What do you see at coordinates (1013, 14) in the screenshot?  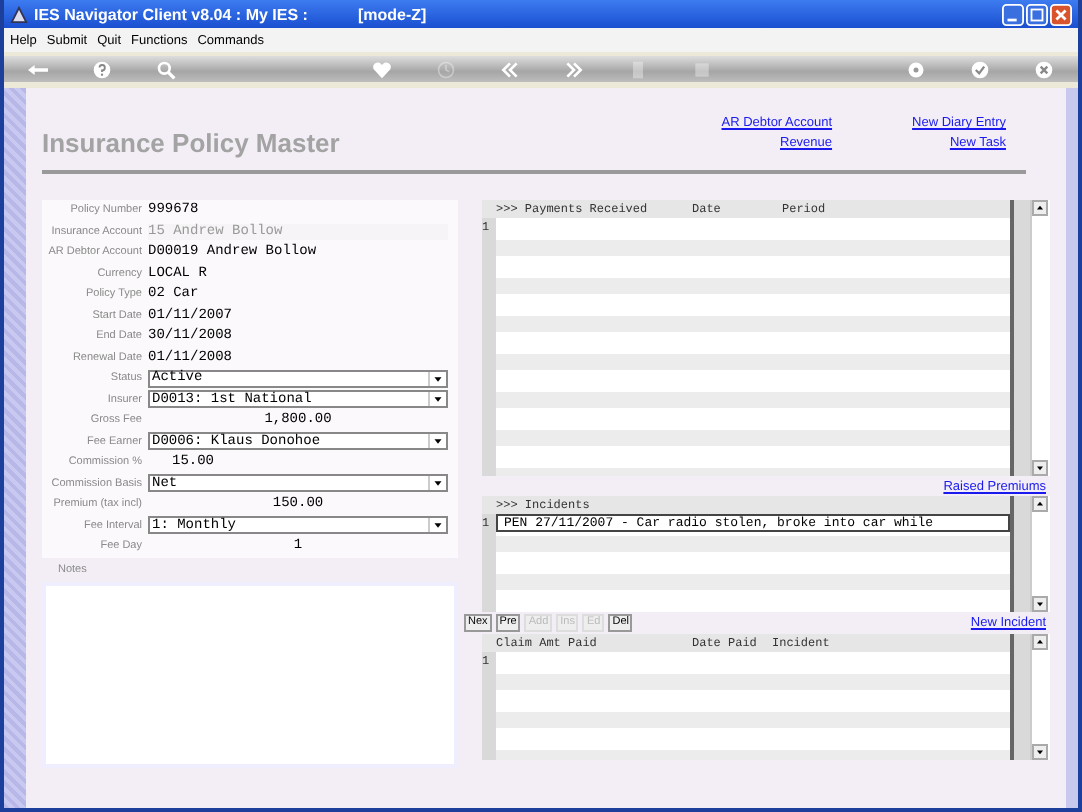 I see `minimize-icon` at bounding box center [1013, 14].